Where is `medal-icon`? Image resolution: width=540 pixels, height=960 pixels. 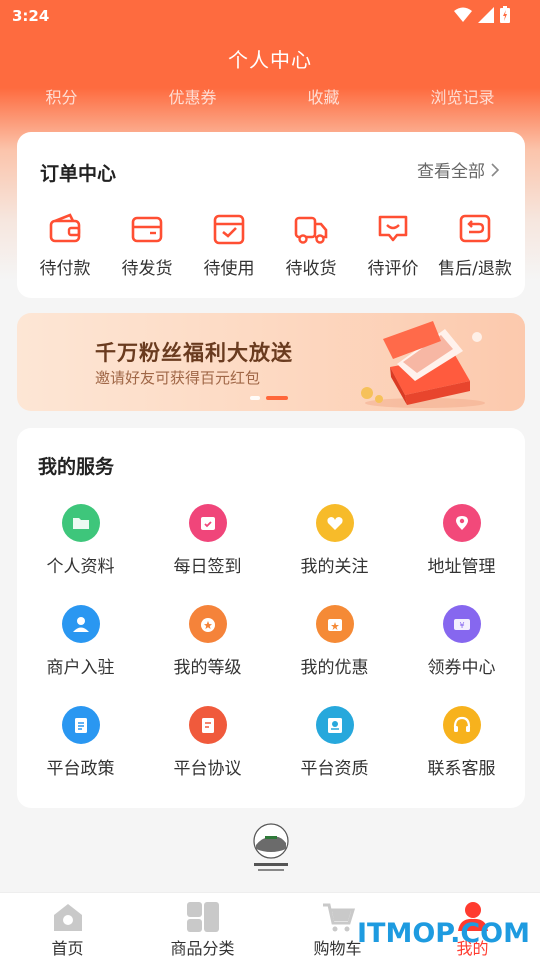 medal-icon is located at coordinates (207, 624).